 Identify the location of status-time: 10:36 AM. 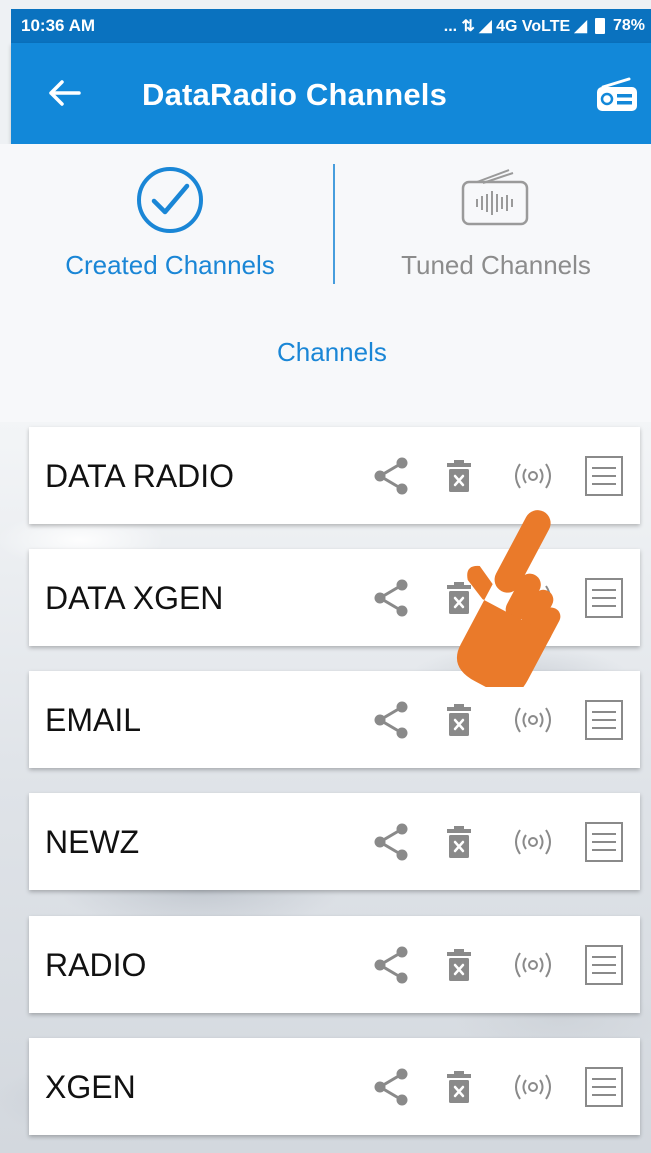
(58, 25).